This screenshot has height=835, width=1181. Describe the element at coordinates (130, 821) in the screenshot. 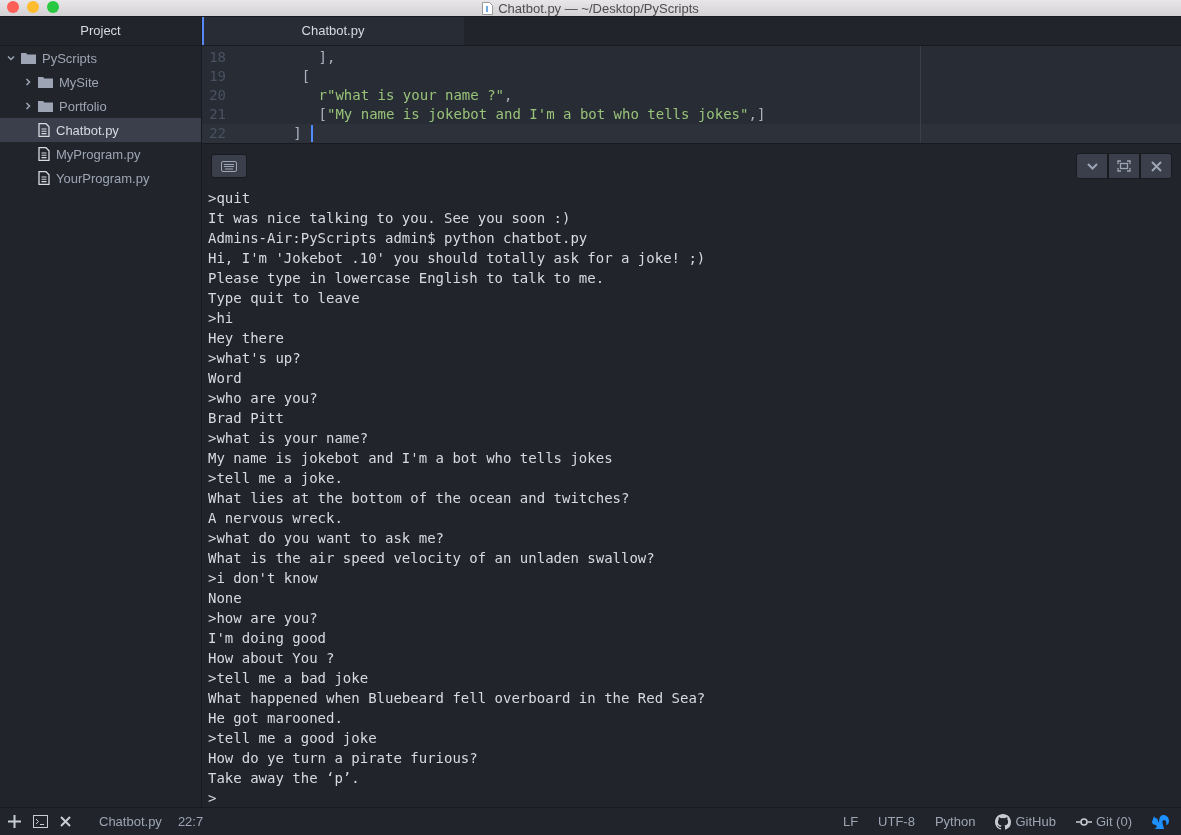

I see `file-name: Chatbot.py` at that location.